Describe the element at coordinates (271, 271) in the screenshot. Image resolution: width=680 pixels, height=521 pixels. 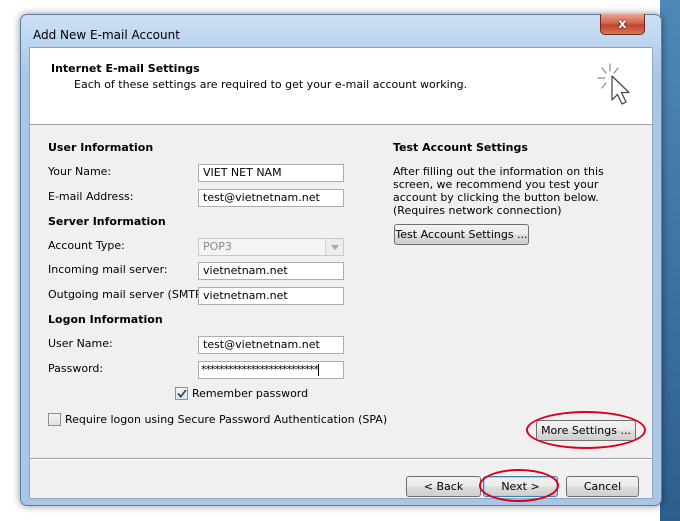
I see `incoming-server-input: vietnetnam.net` at that location.